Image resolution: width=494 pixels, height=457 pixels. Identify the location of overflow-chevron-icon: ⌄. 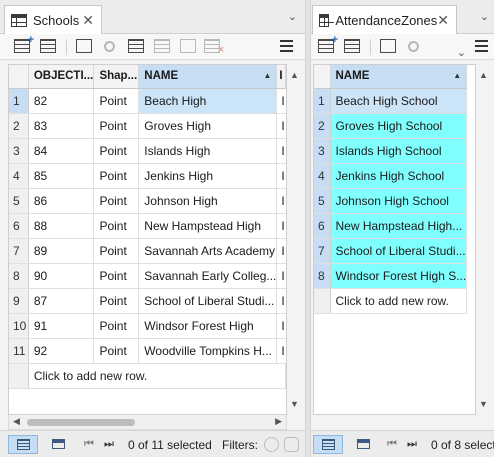
(461, 52).